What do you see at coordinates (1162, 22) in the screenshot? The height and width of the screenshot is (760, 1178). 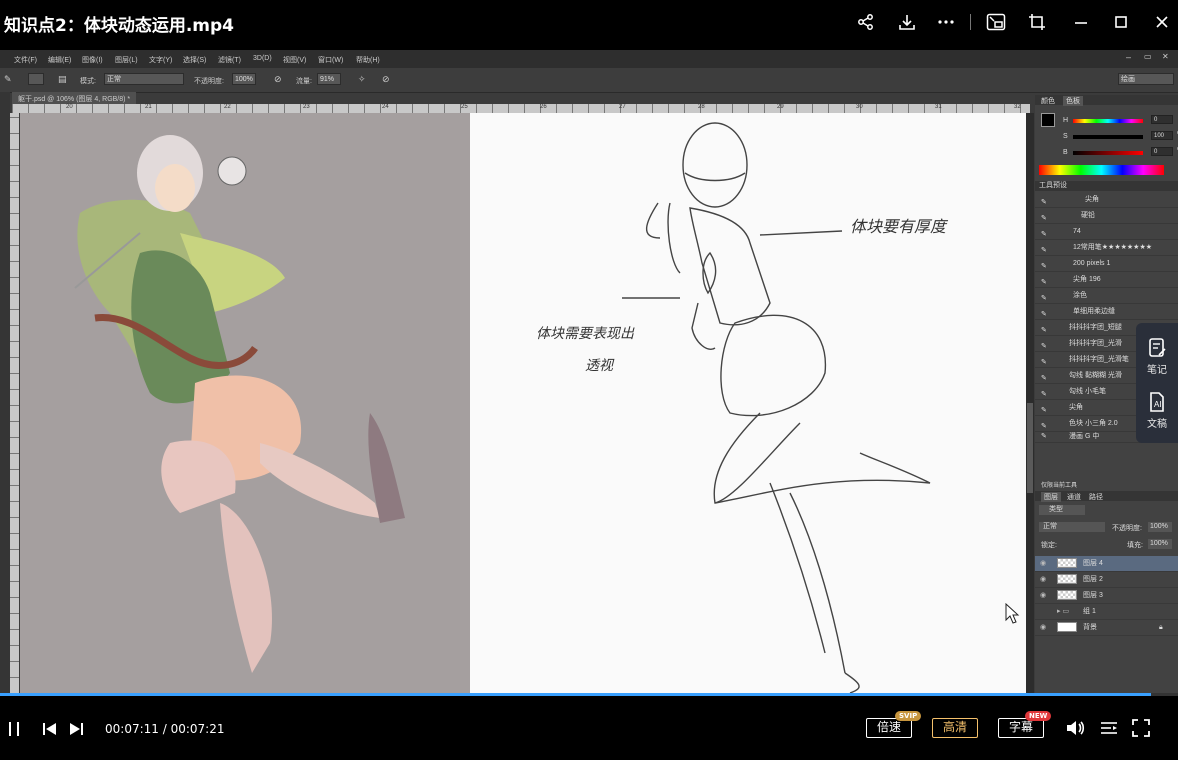 I see `close-icon` at bounding box center [1162, 22].